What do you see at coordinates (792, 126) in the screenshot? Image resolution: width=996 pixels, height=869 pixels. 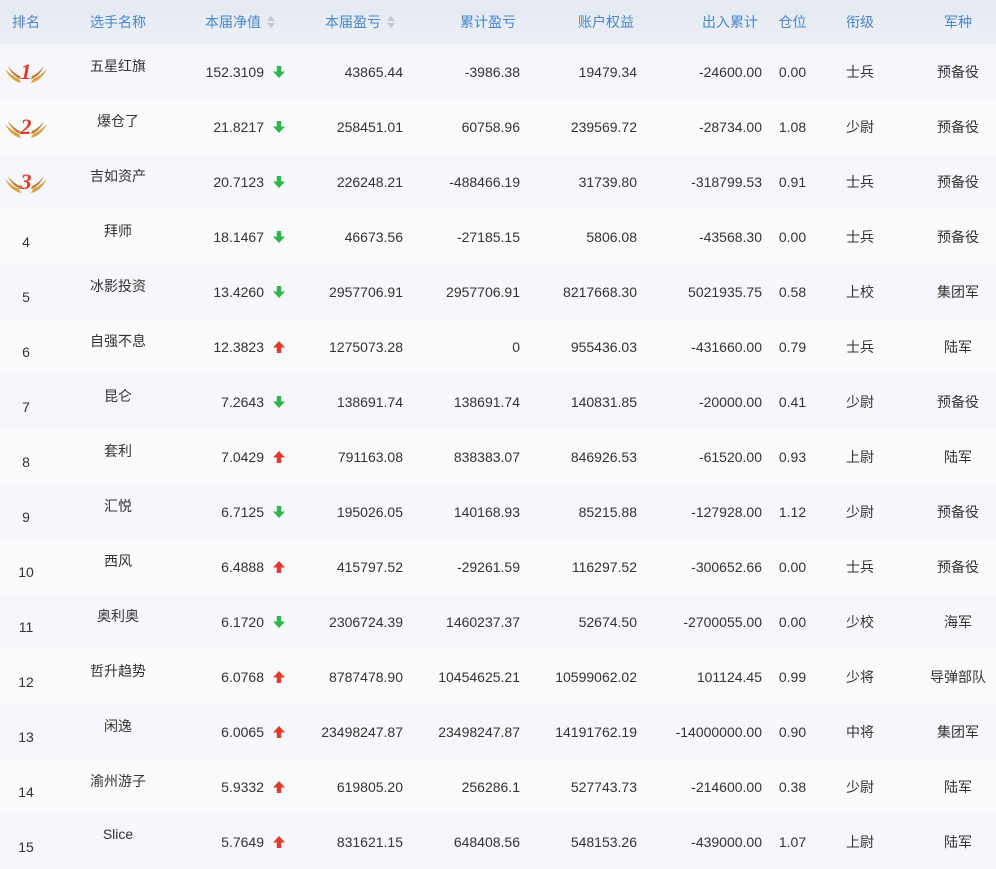 I see `position-value: 1.08` at bounding box center [792, 126].